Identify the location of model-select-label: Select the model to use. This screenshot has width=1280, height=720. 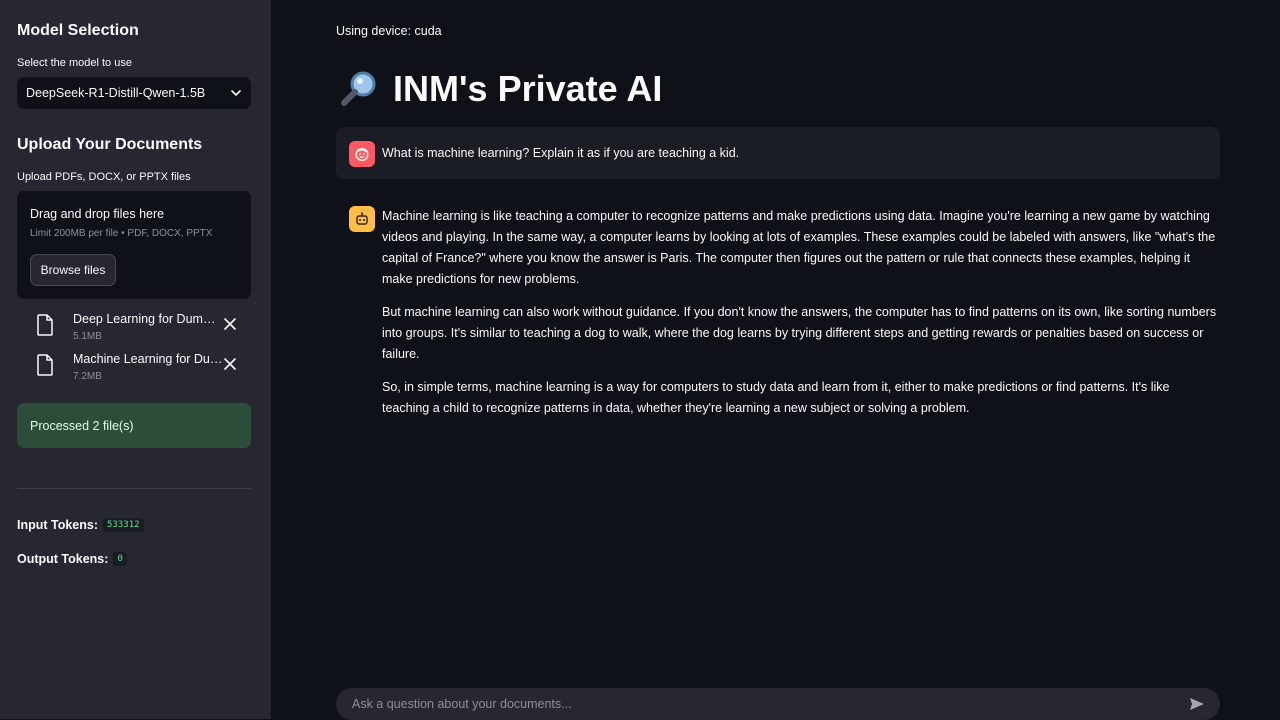
(74, 63).